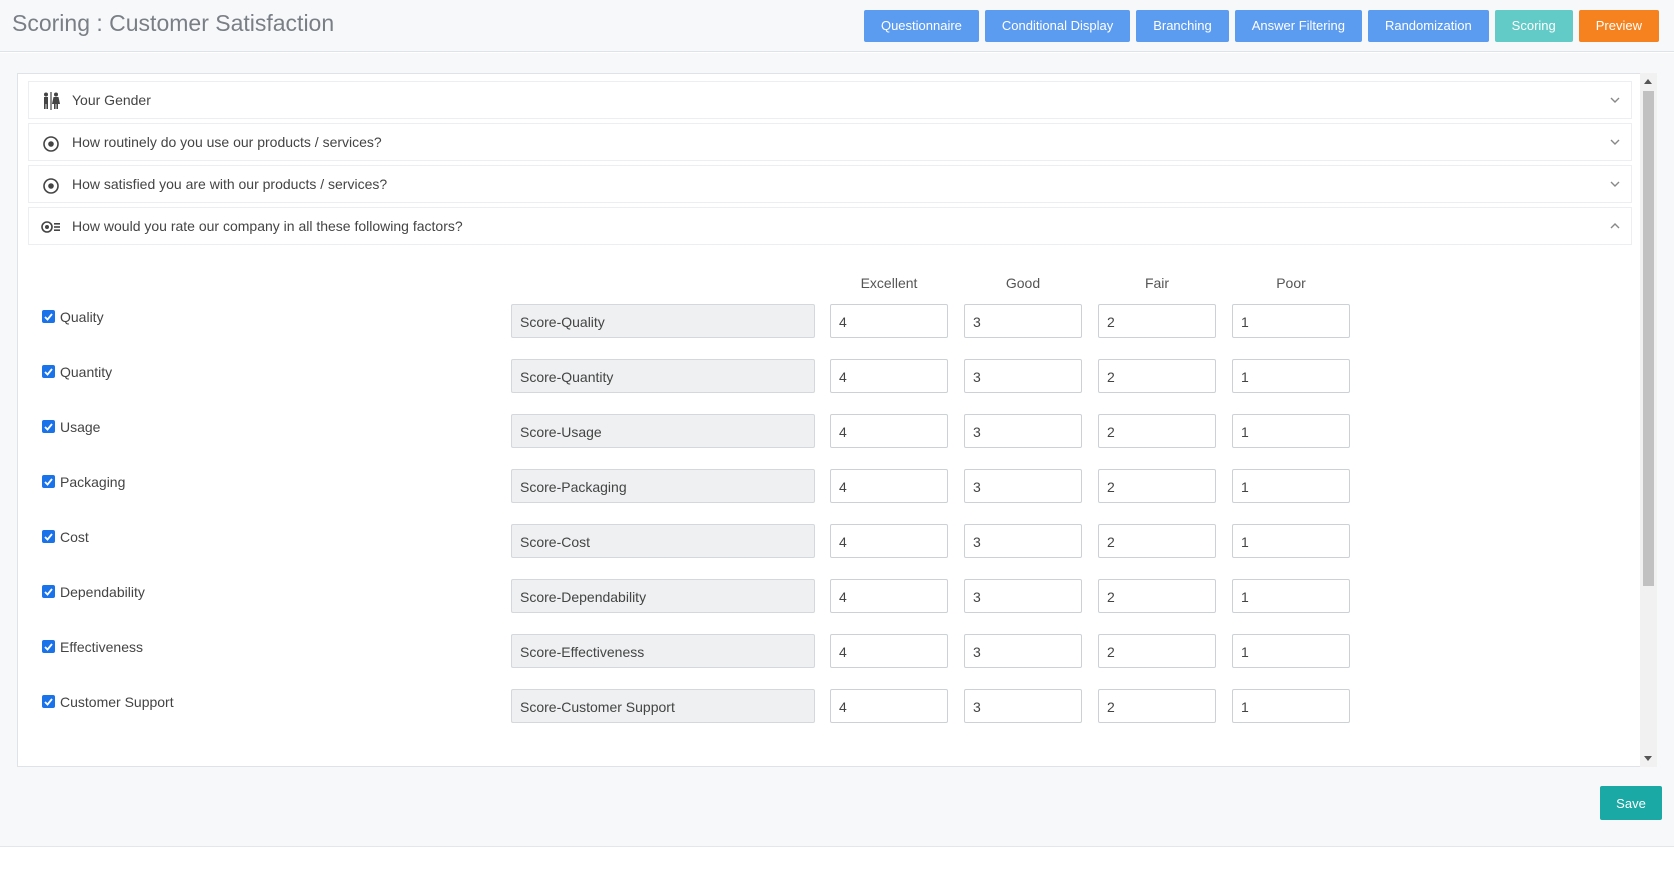 Image resolution: width=1674 pixels, height=892 pixels. I want to click on score-name-field: Score-Customer Support, so click(663, 706).